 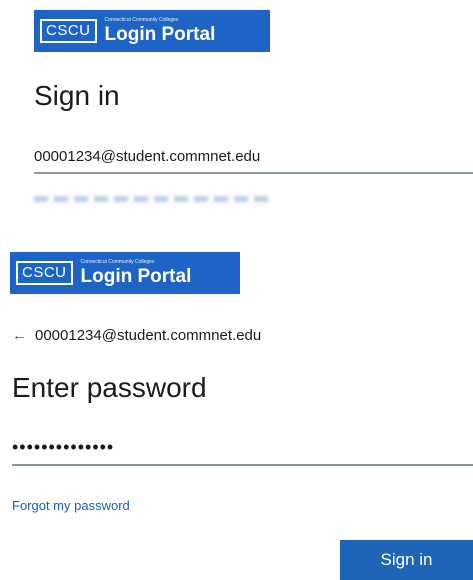 What do you see at coordinates (148, 335) in the screenshot?
I see `identity-email: 00001234@student.commnet.edu` at bounding box center [148, 335].